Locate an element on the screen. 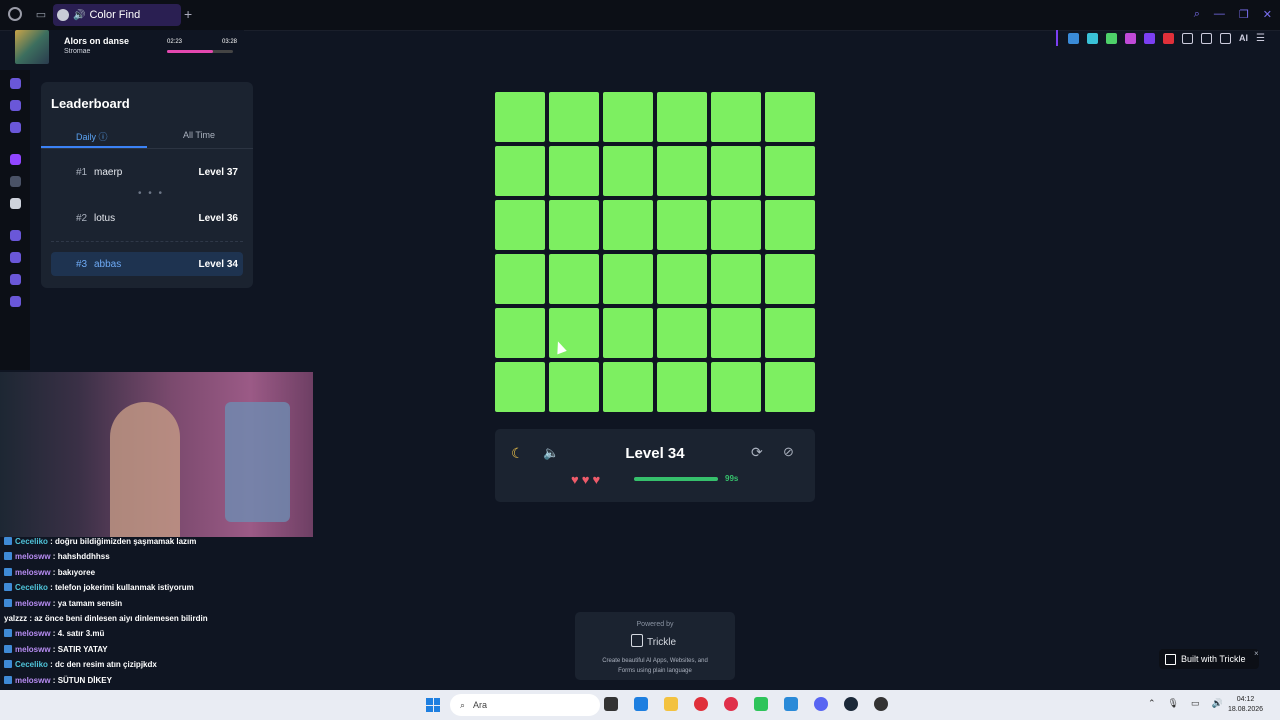  aria-ai-button: AI is located at coordinates (1243, 38).